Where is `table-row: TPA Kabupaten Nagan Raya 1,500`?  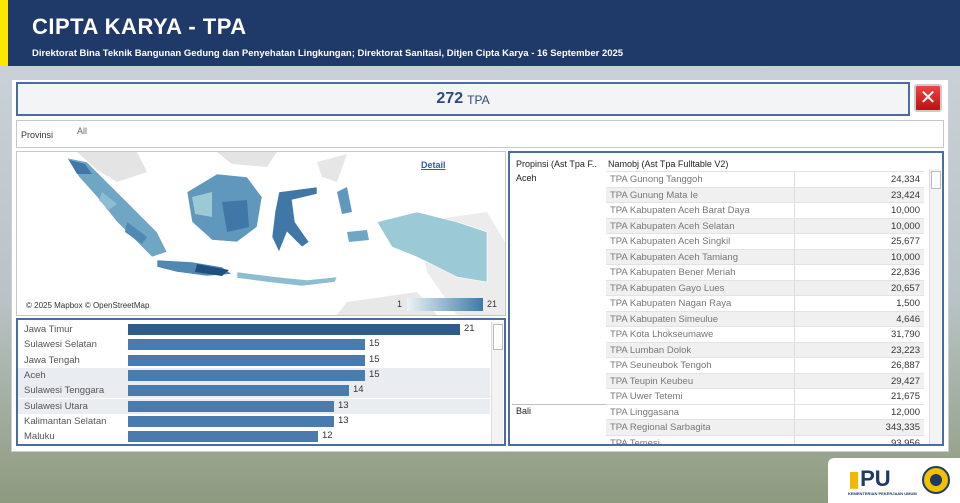
table-row: TPA Kabupaten Nagan Raya 1,500 is located at coordinates (765, 303).